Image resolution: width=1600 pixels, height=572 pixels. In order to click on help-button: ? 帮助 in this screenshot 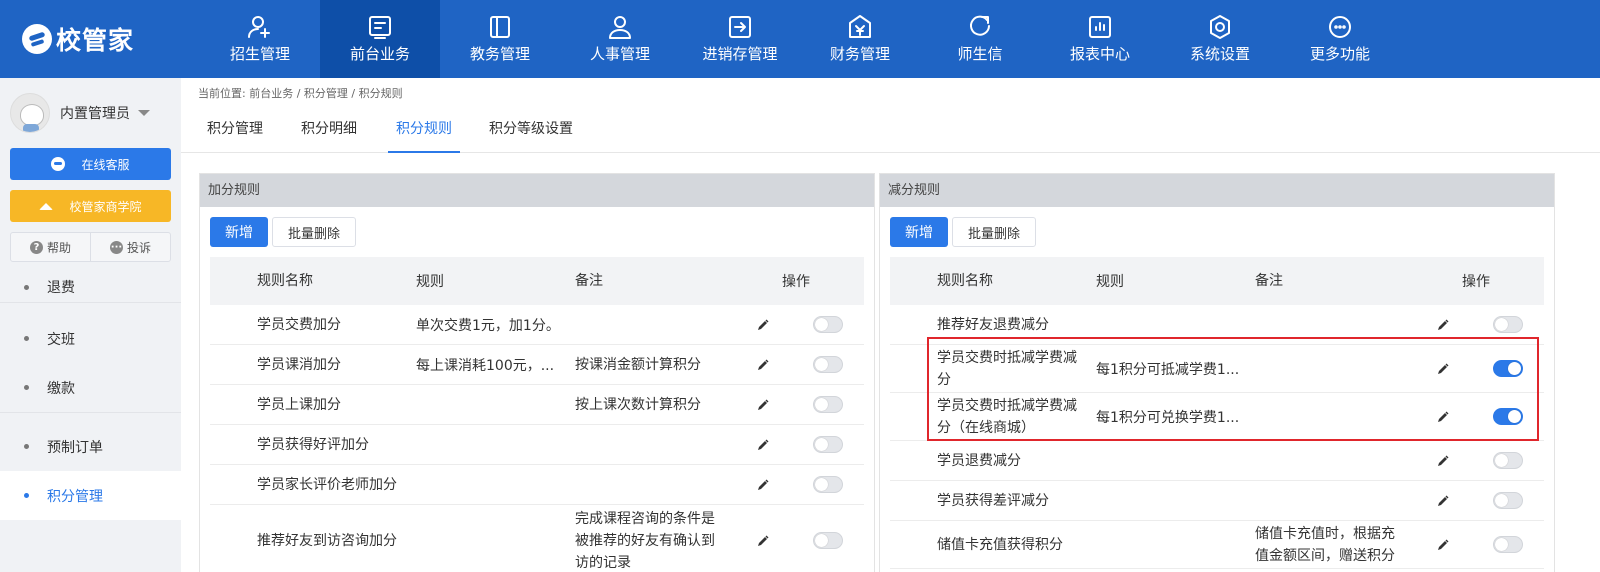, I will do `click(50, 247)`.